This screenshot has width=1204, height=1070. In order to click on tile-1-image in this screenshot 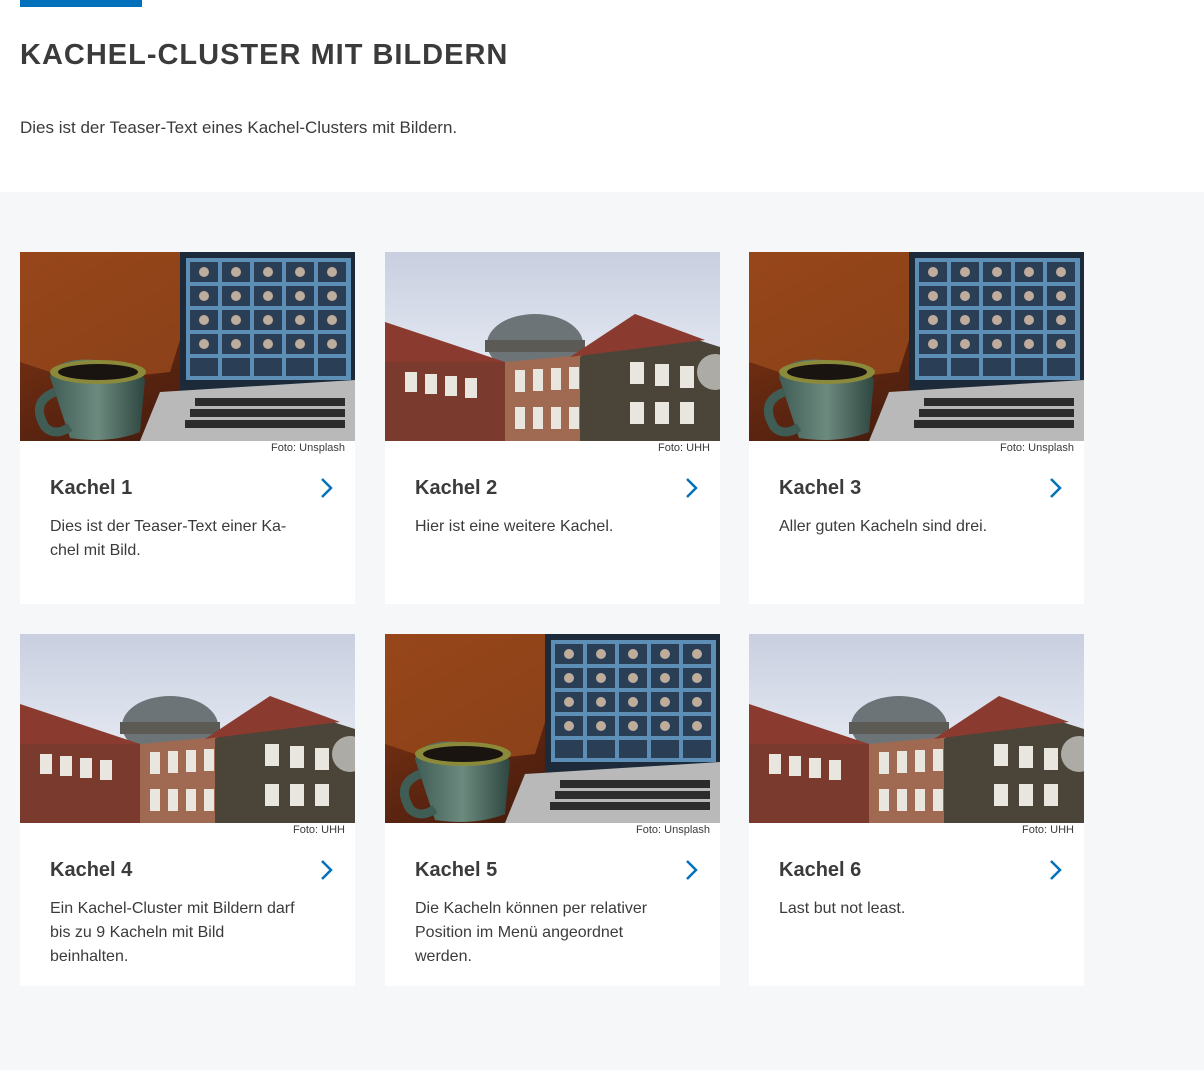, I will do `click(187, 346)`.